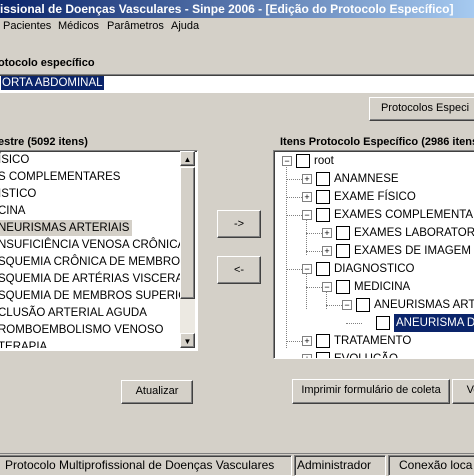  Describe the element at coordinates (157, 392) in the screenshot. I see `update-button: Atualizar` at that location.